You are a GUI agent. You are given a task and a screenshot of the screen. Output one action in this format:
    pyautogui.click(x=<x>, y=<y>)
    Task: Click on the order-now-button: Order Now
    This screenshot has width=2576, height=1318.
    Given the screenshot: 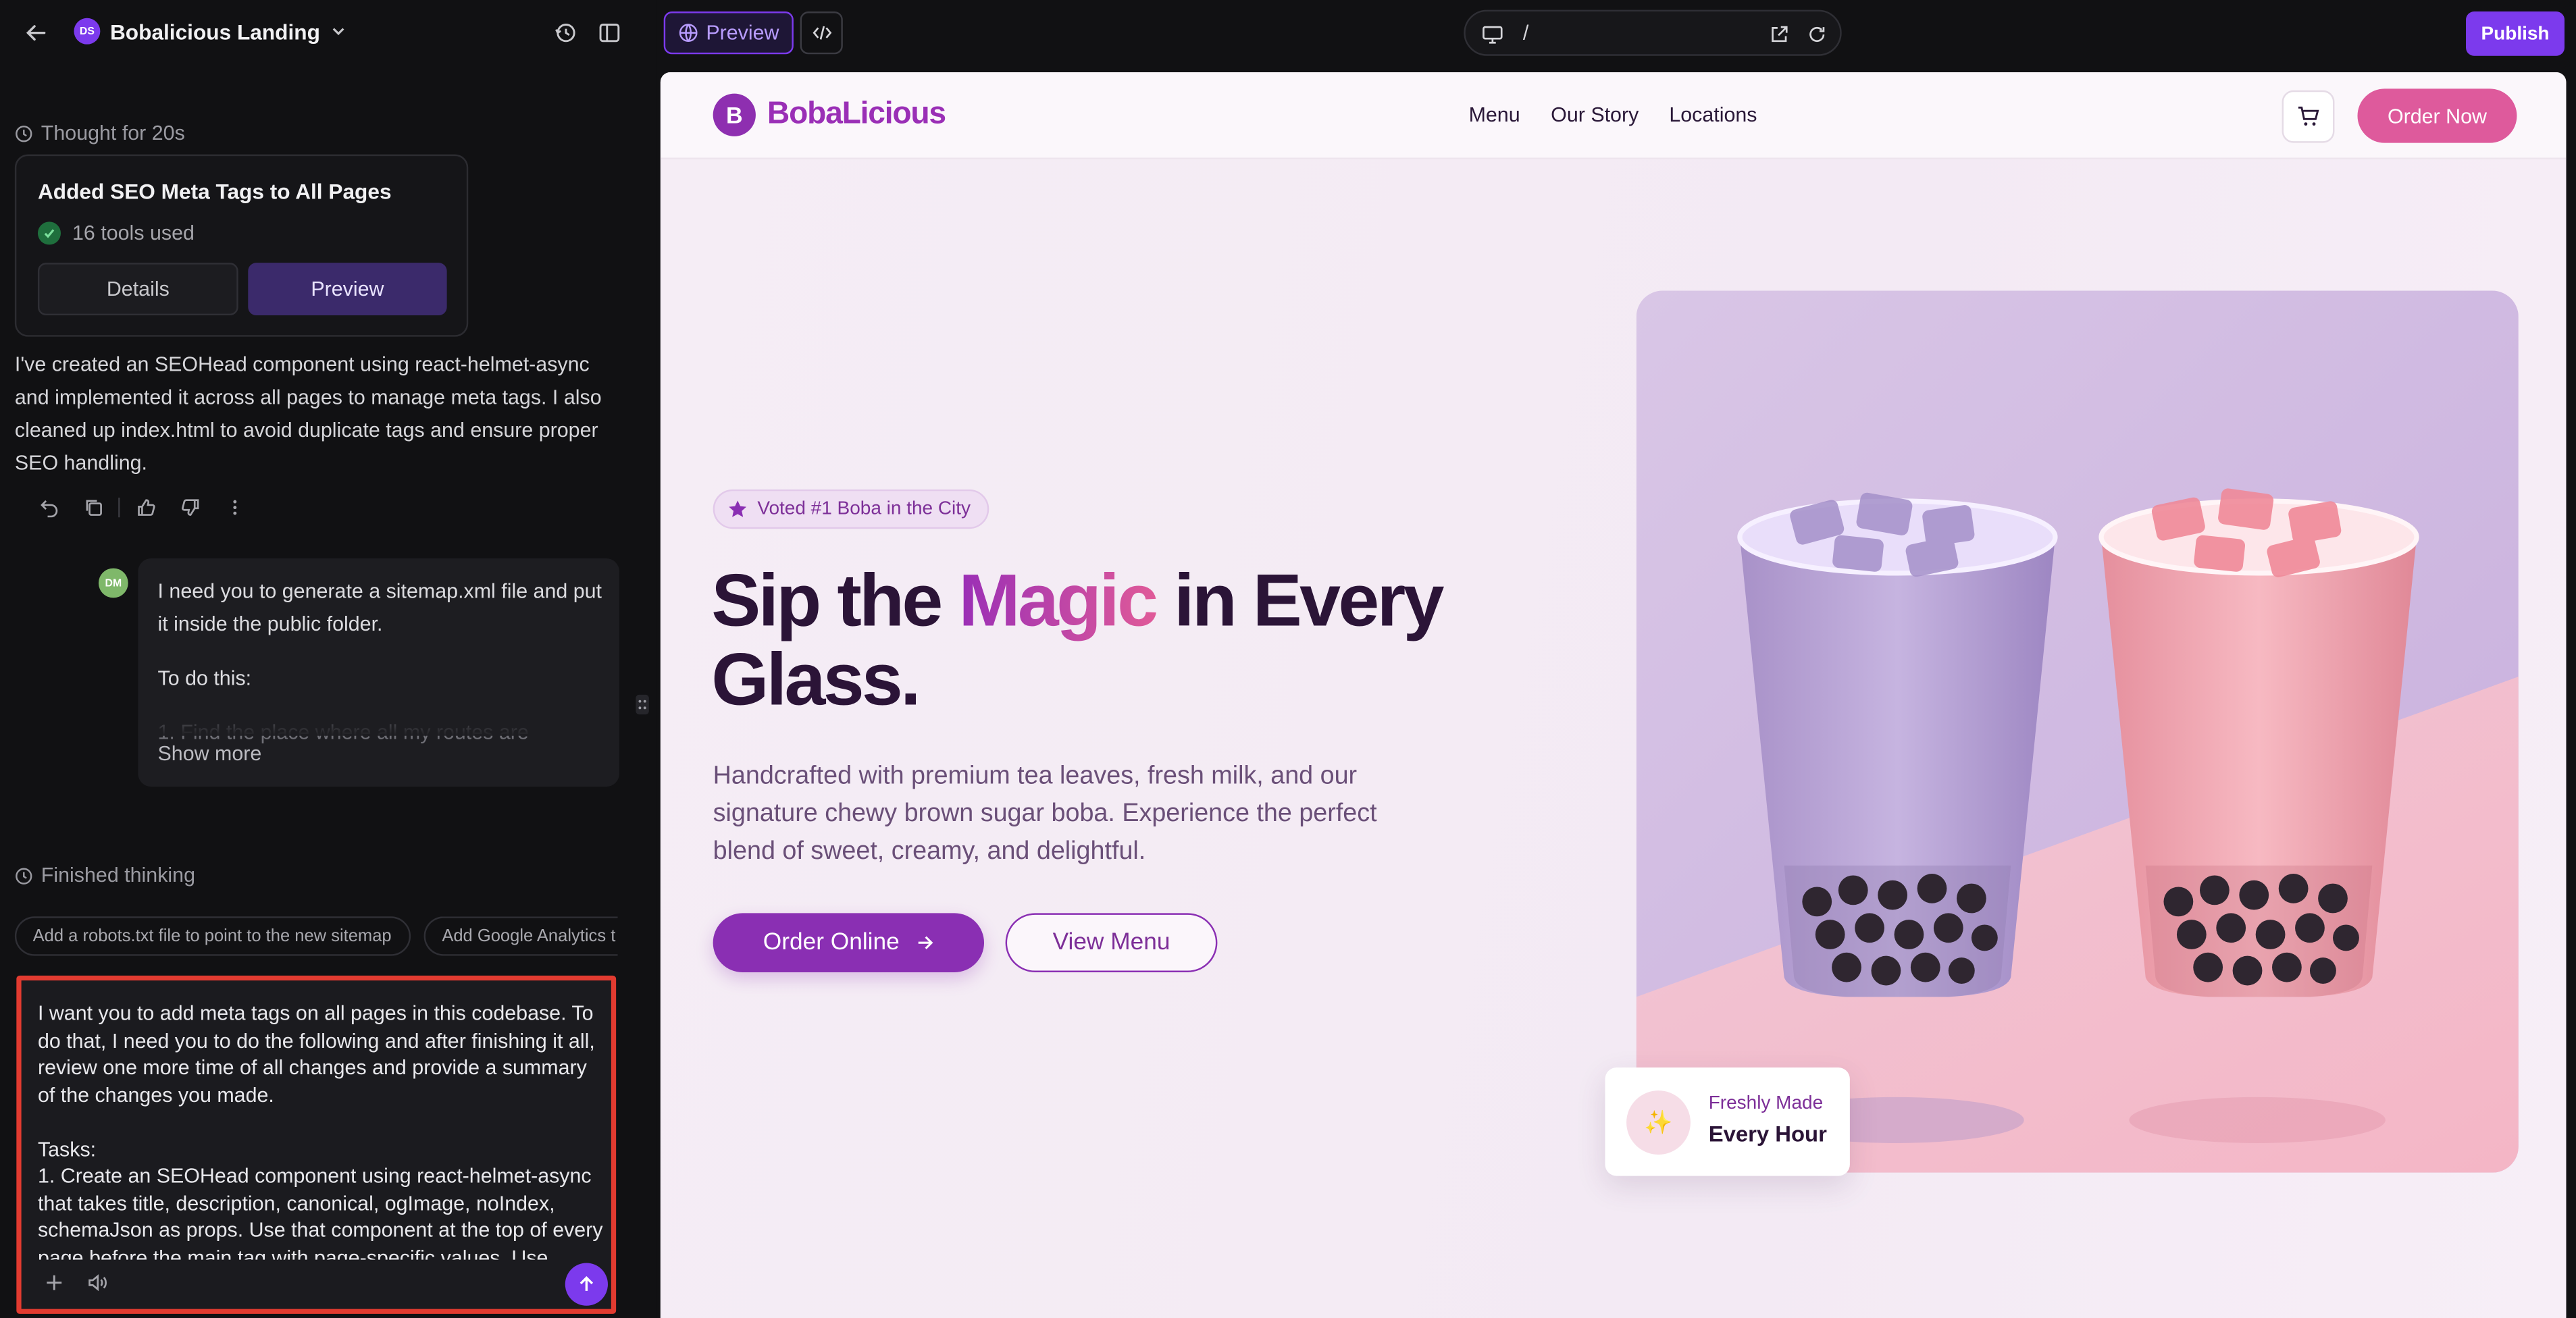 What is the action you would take?
    pyautogui.click(x=2437, y=116)
    